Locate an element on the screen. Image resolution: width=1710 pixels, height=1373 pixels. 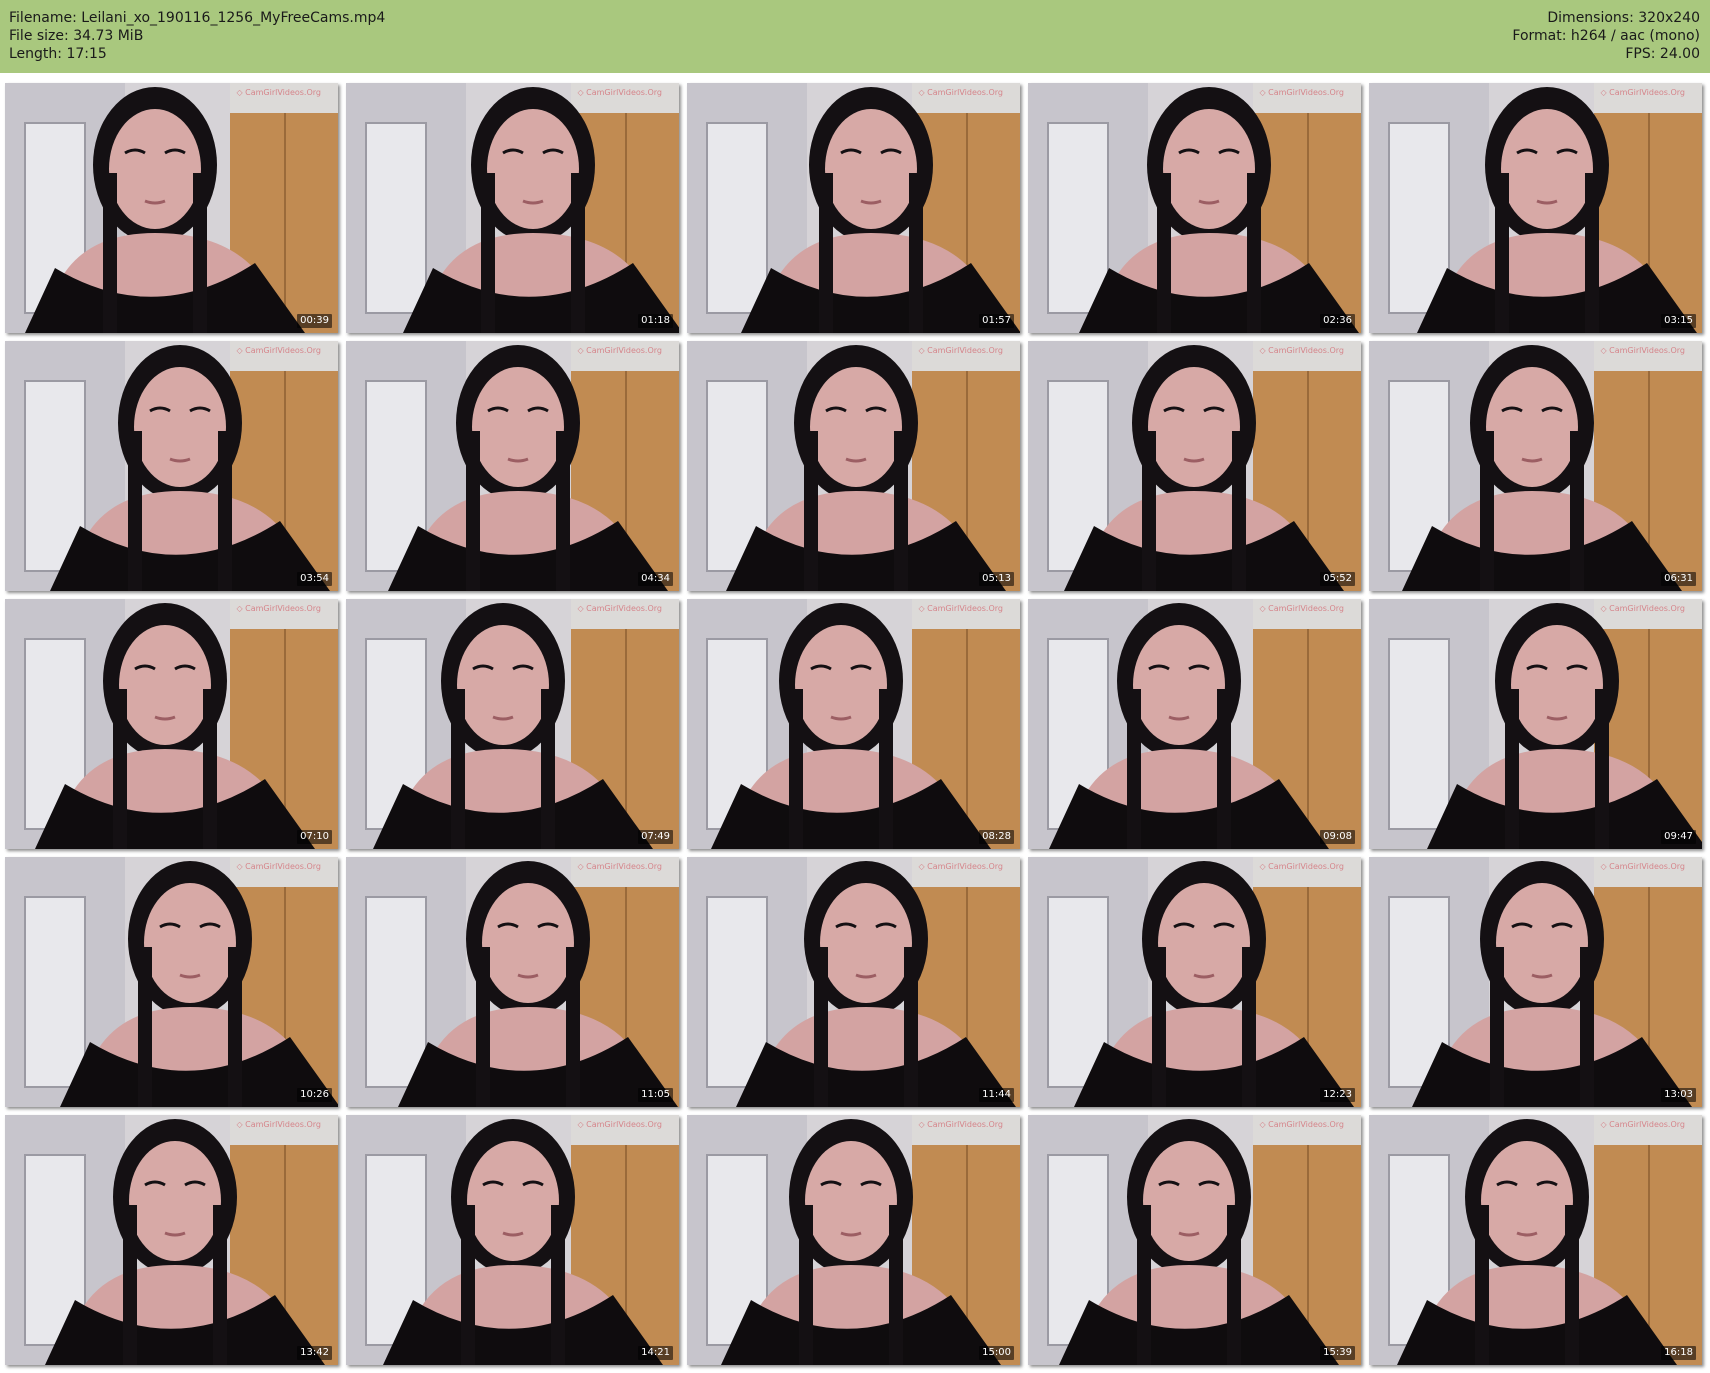
thumbnail-timestamp: 03:15 is located at coordinates (1678, 321).